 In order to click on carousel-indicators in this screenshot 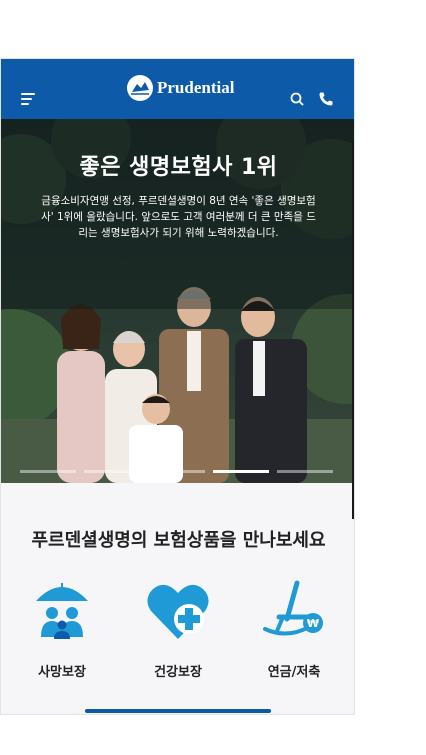, I will do `click(177, 471)`.